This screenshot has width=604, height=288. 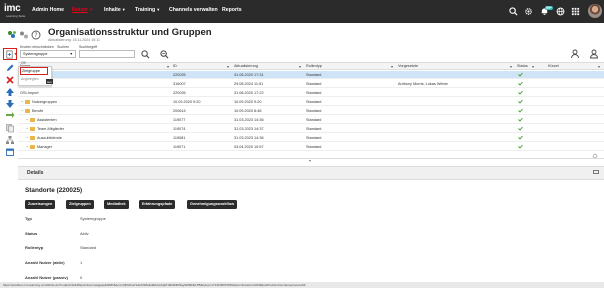 What do you see at coordinates (575, 11) in the screenshot?
I see `apps-grid-icon` at bounding box center [575, 11].